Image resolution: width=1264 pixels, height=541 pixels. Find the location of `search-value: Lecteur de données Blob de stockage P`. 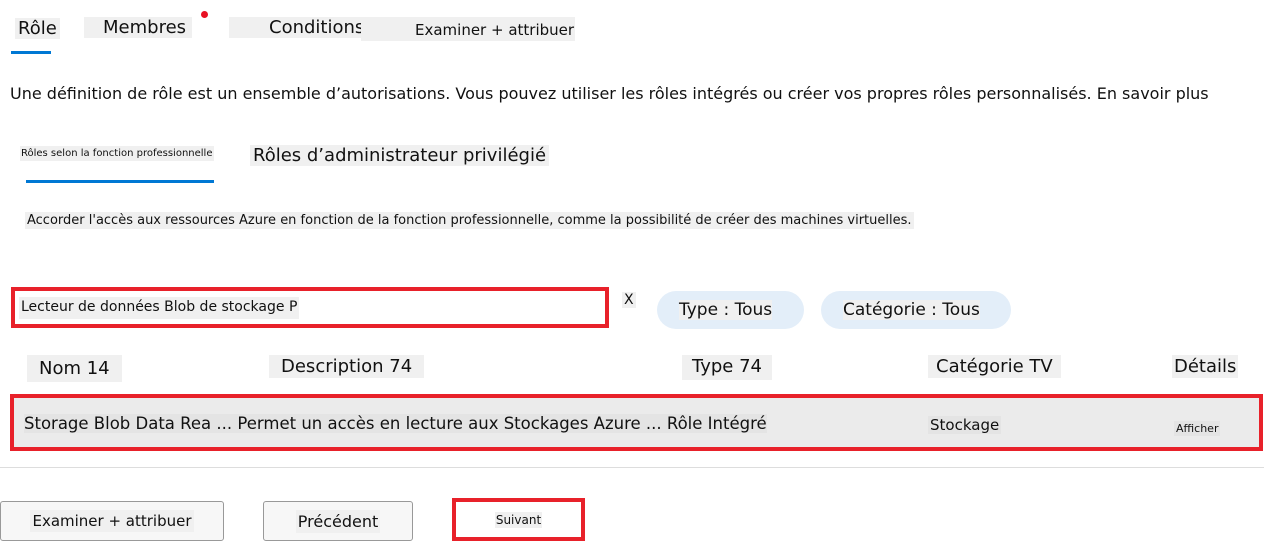

search-value: Lecteur de données Blob de stockage P is located at coordinates (159, 308).